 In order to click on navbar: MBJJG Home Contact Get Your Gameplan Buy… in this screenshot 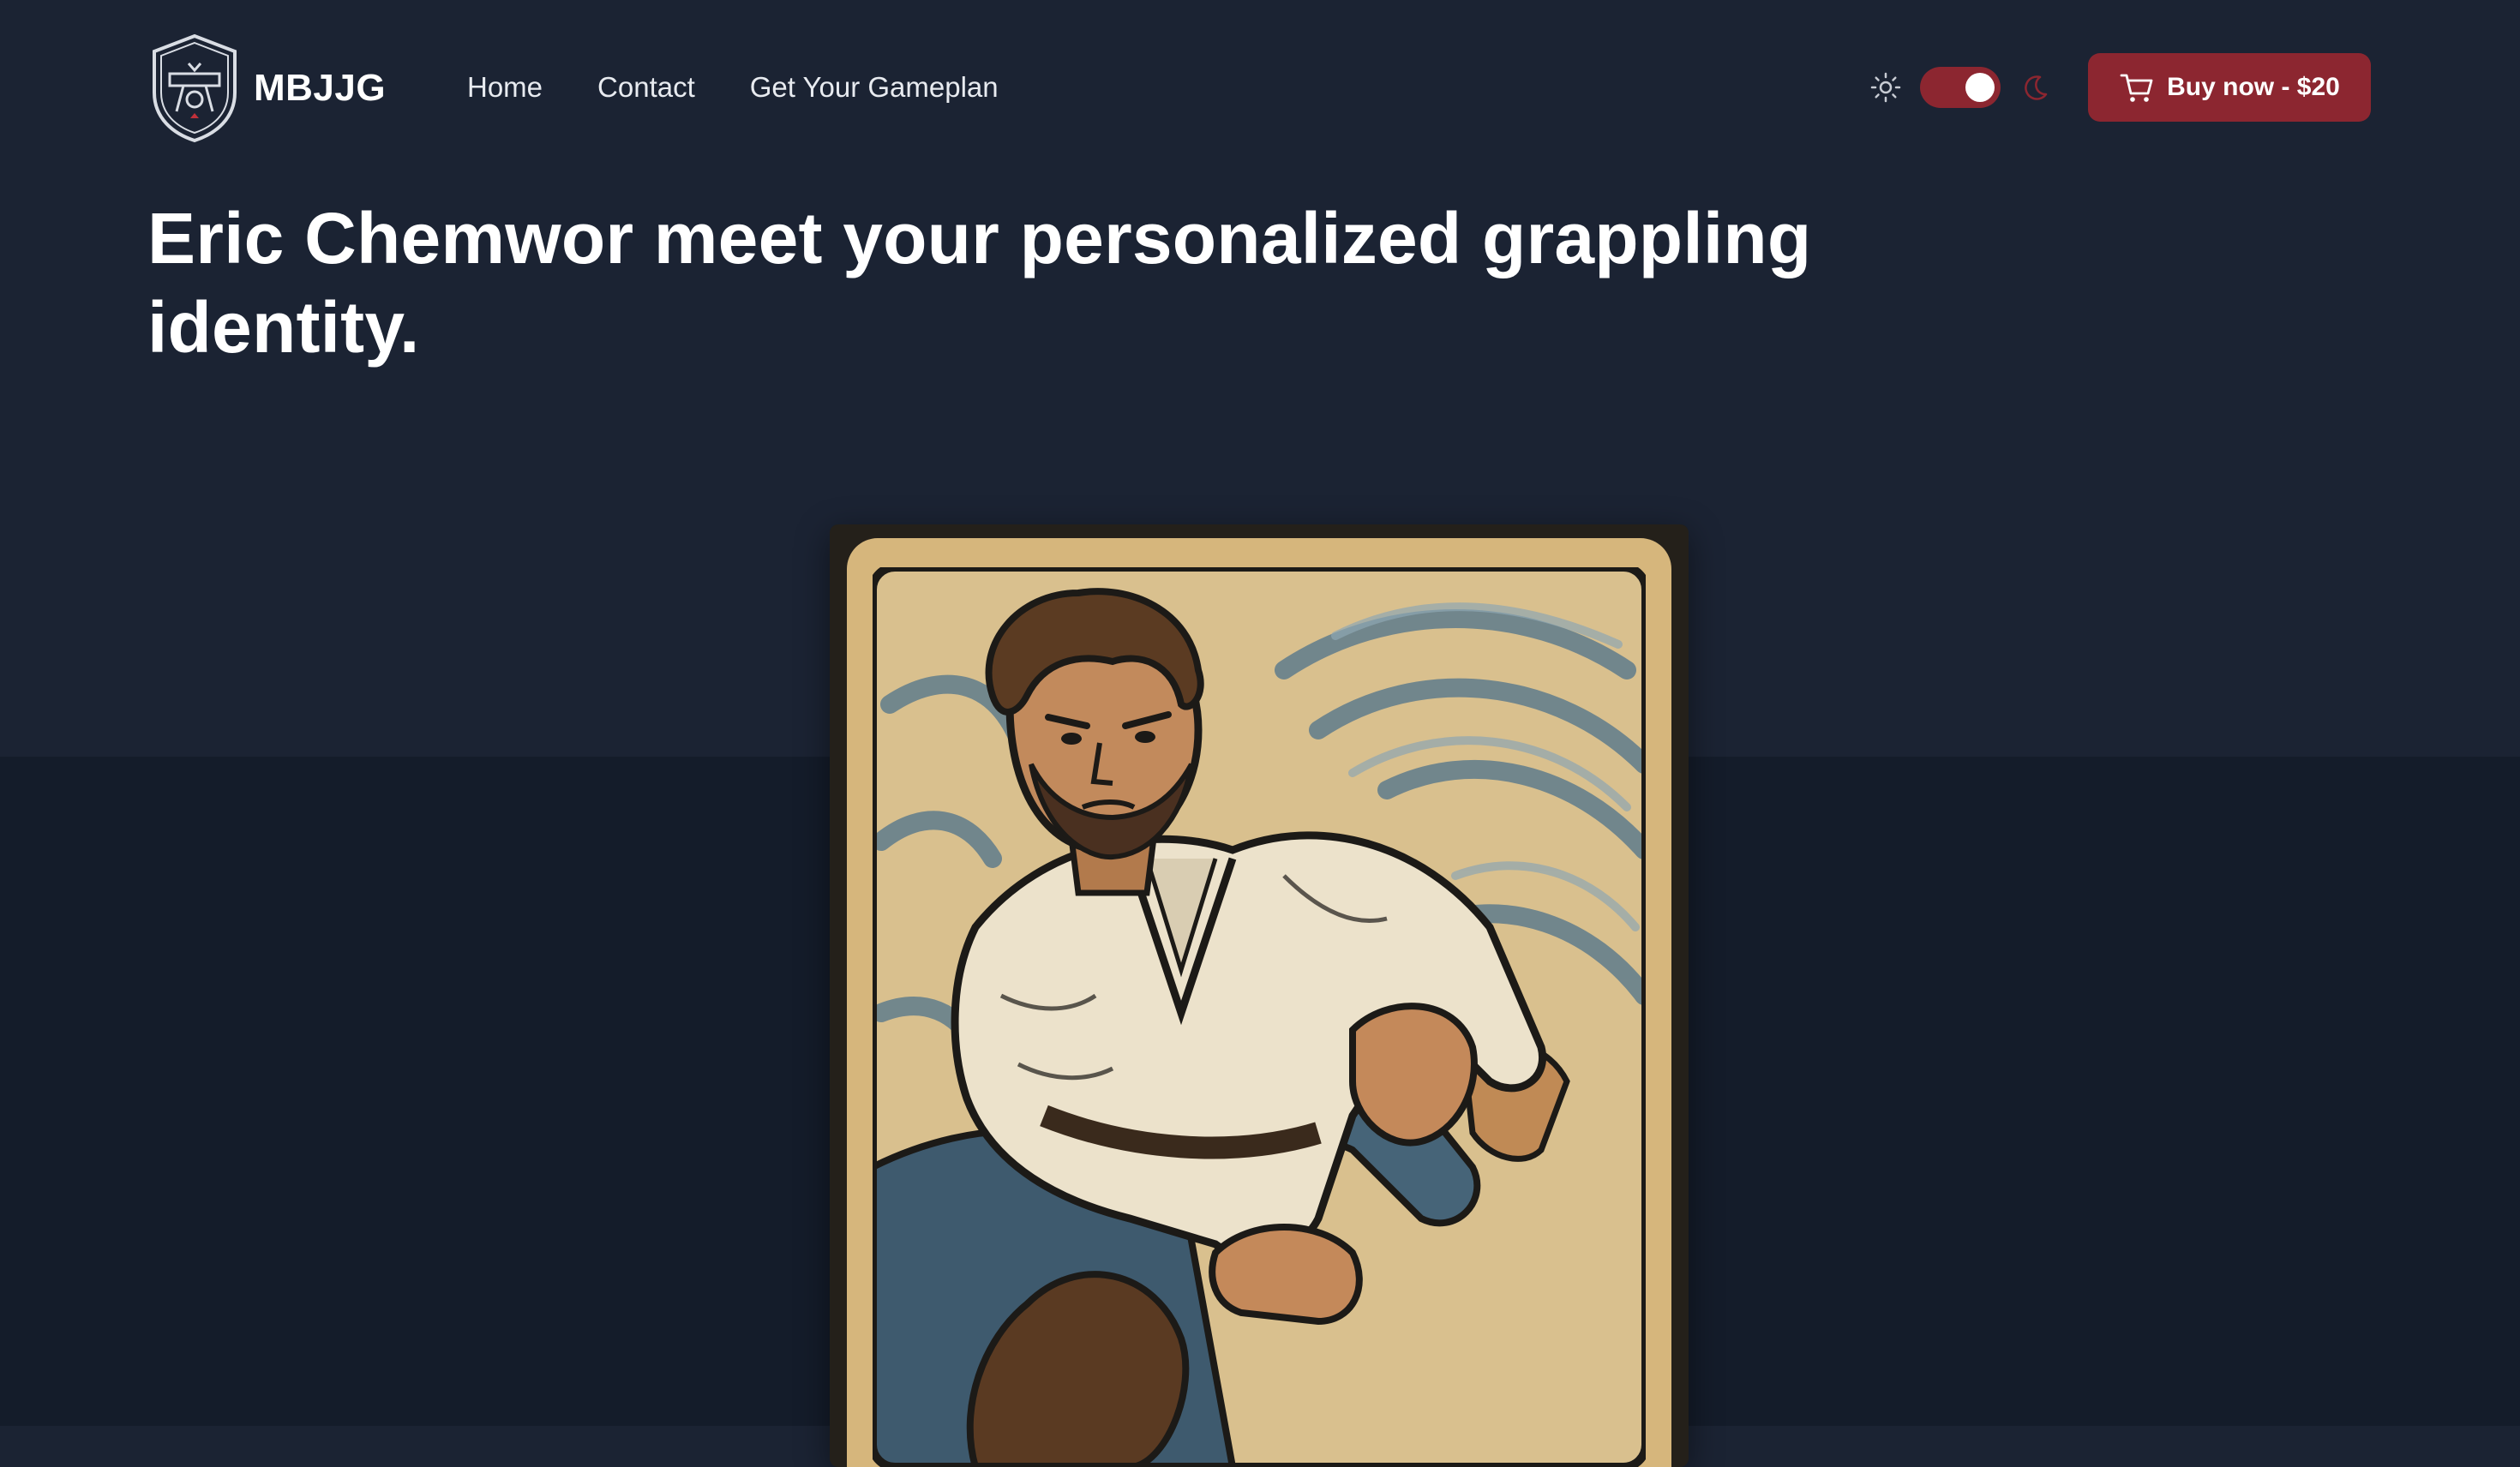, I will do `click(1260, 88)`.